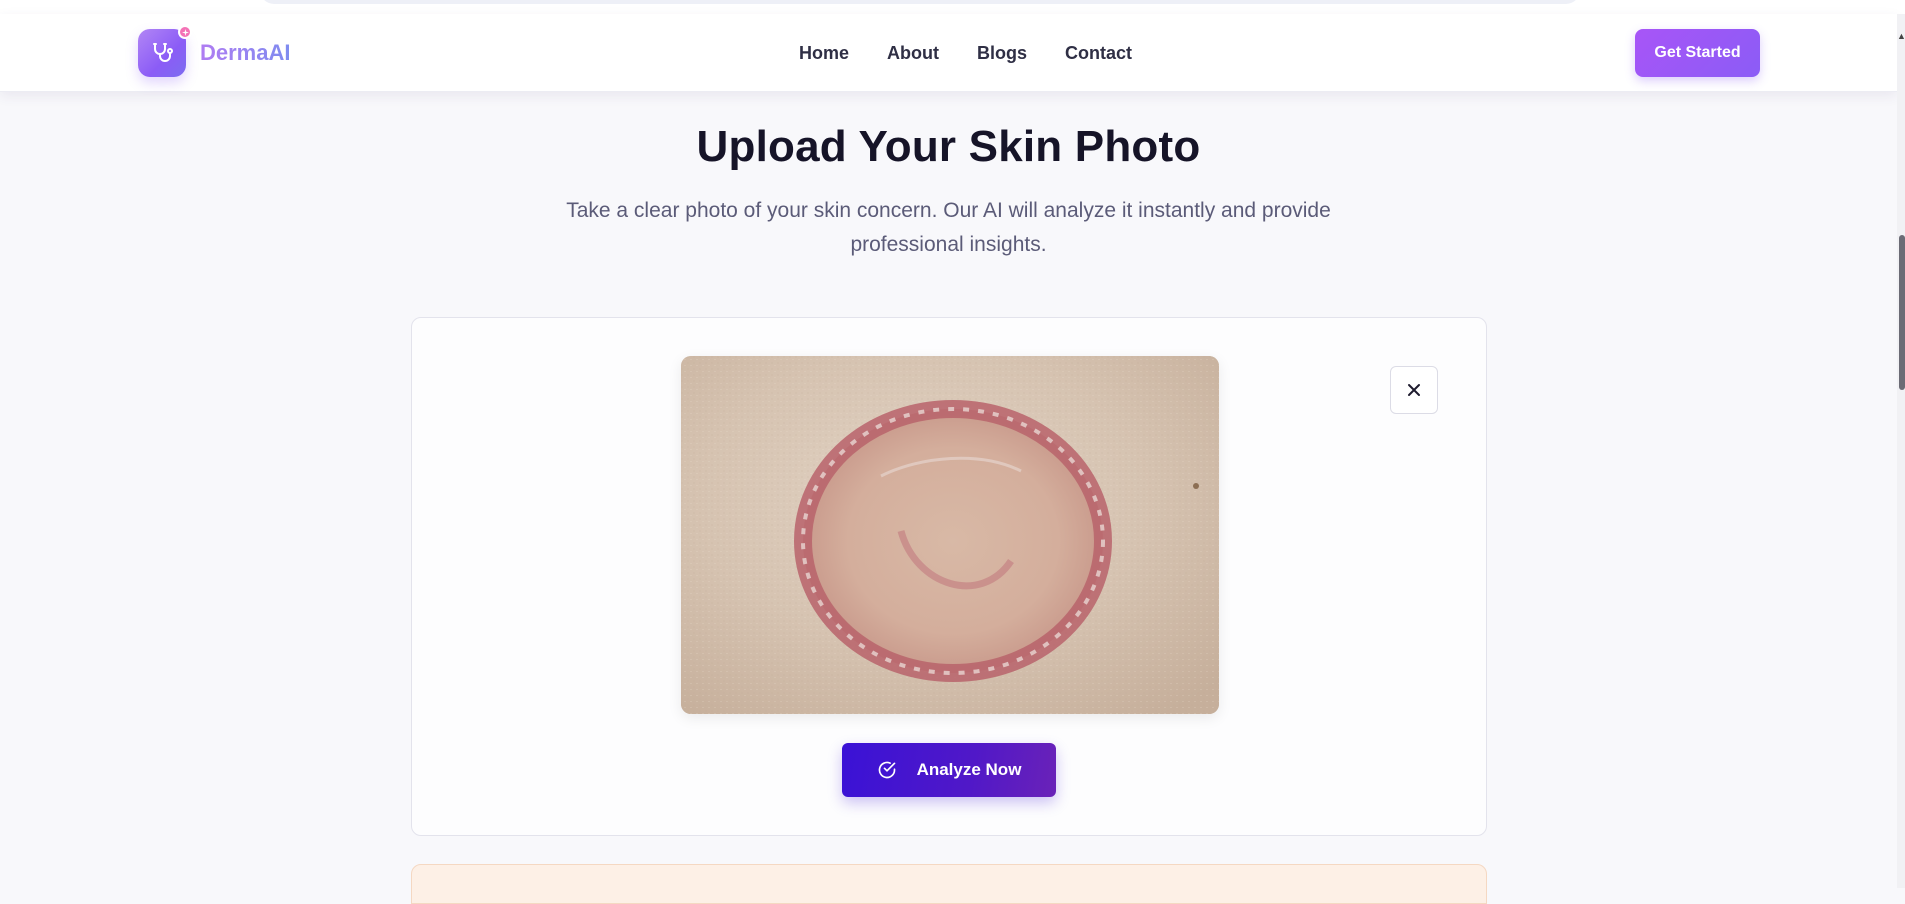 This screenshot has height=904, width=1905. What do you see at coordinates (1901, 451) in the screenshot?
I see `scrollbar: ▲` at bounding box center [1901, 451].